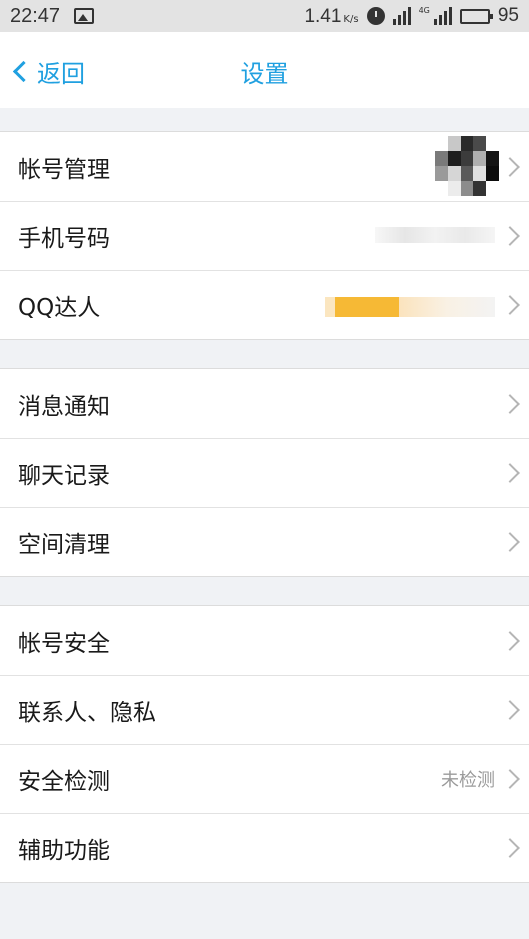 This screenshot has width=529, height=939. What do you see at coordinates (476, 16) in the screenshot?
I see `battery-icon` at bounding box center [476, 16].